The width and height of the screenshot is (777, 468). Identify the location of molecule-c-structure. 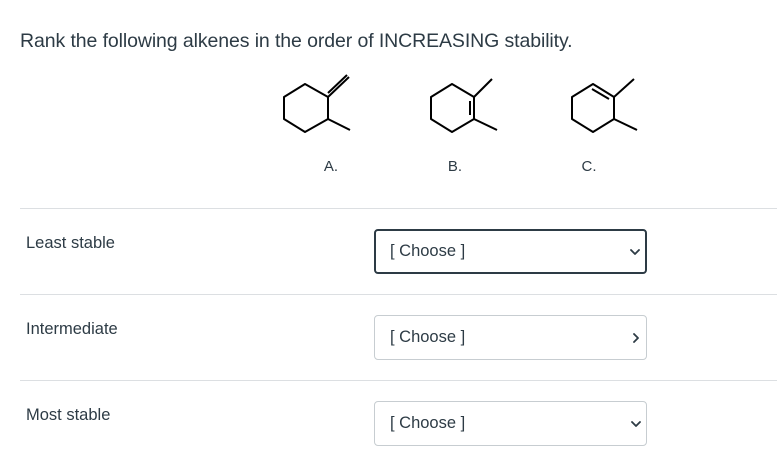
(604, 105).